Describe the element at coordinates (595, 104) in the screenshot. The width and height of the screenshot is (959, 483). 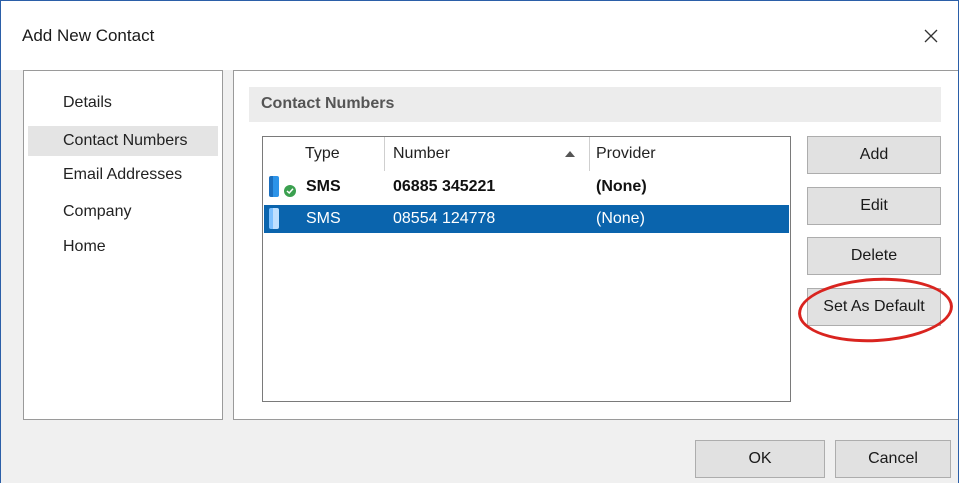
I see `section-header: Contact Numbers` at that location.